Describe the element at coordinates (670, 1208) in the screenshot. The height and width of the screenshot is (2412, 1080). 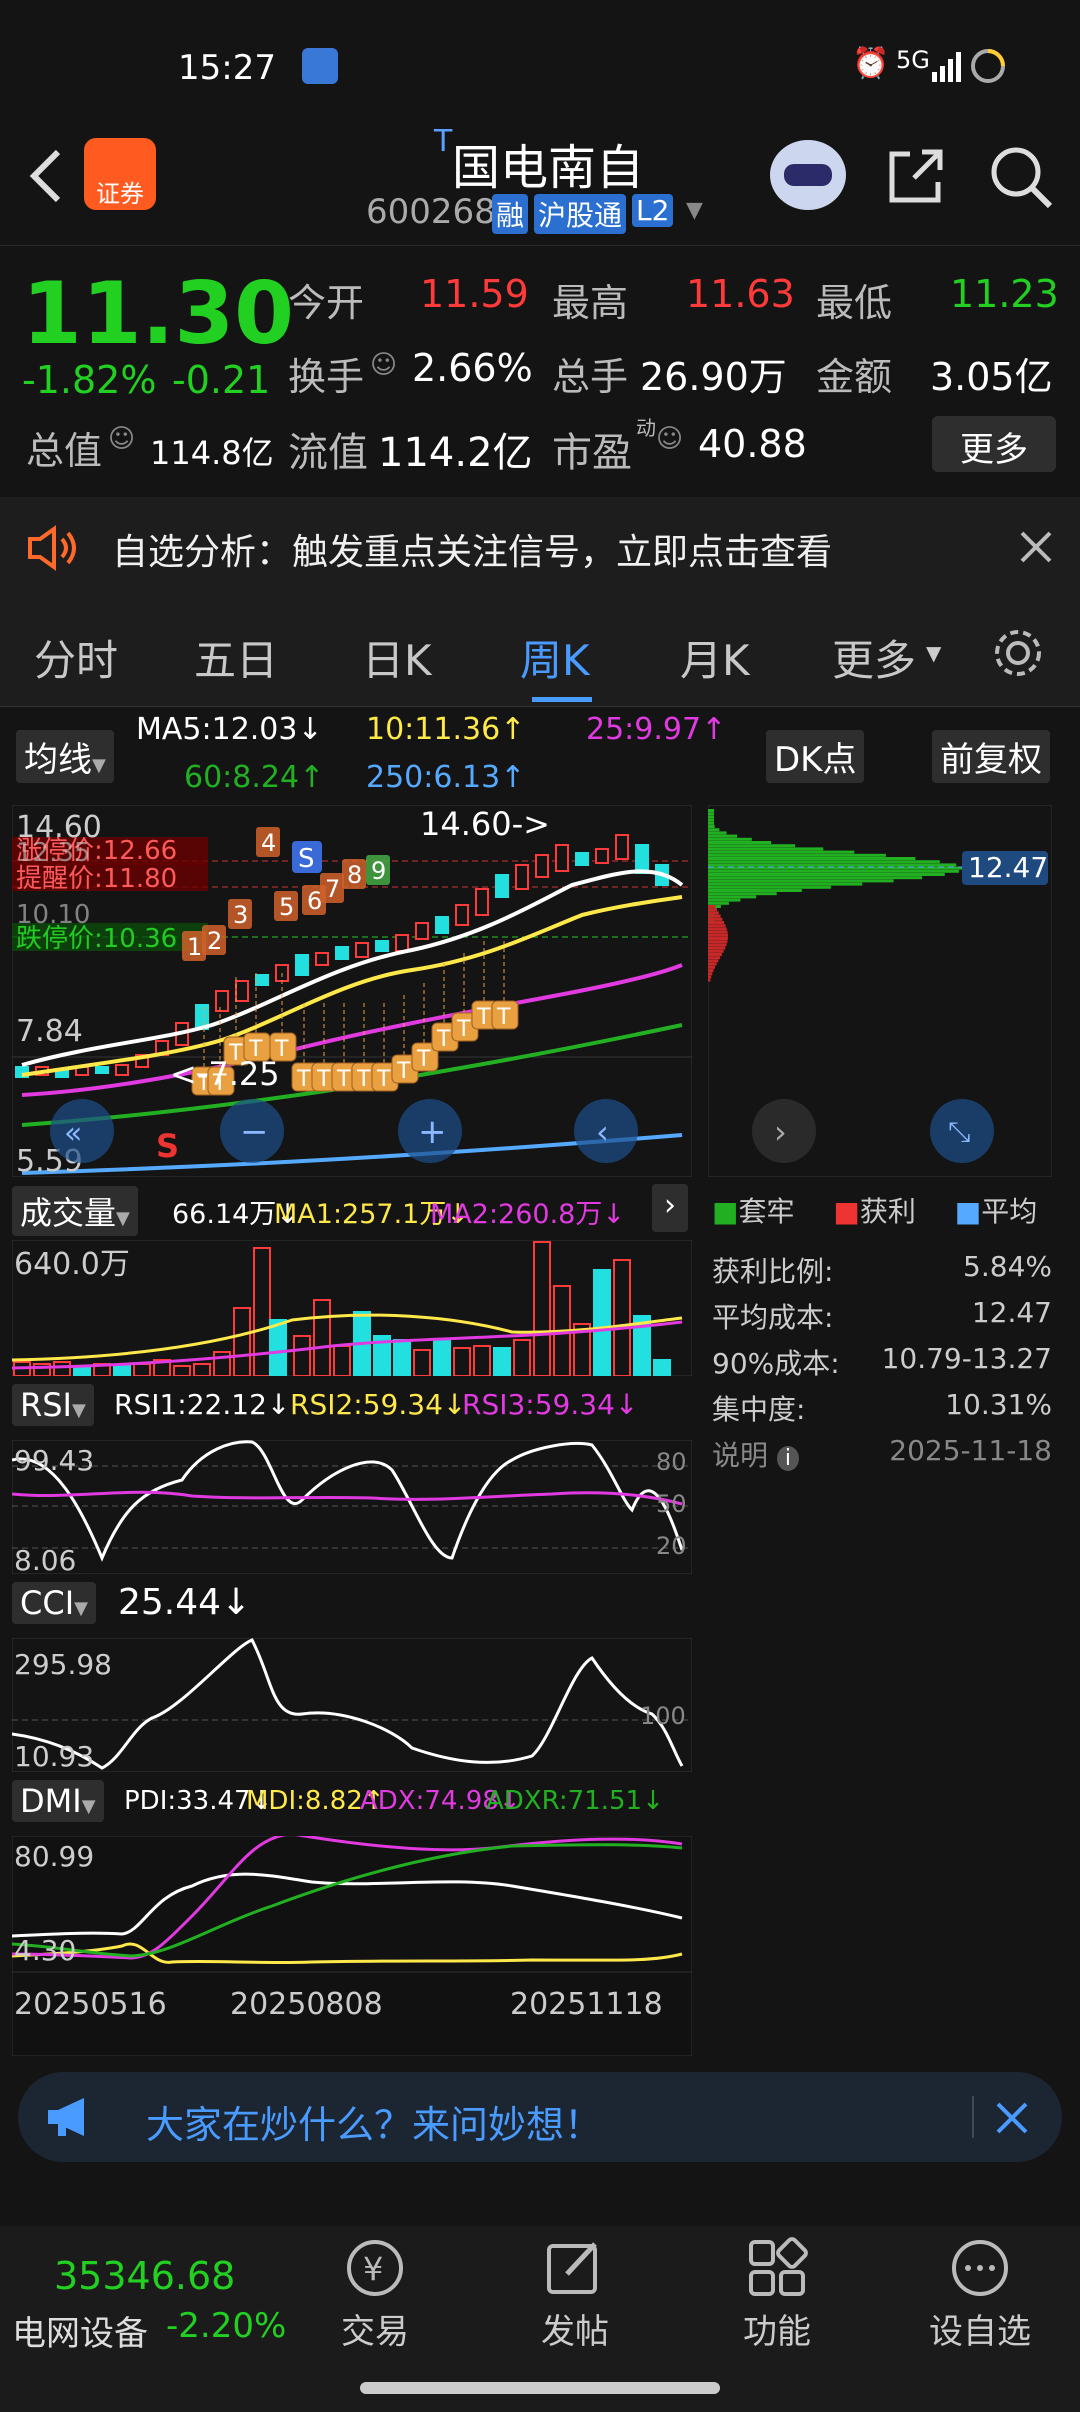
I see `chevron-right-icon: ›` at that location.